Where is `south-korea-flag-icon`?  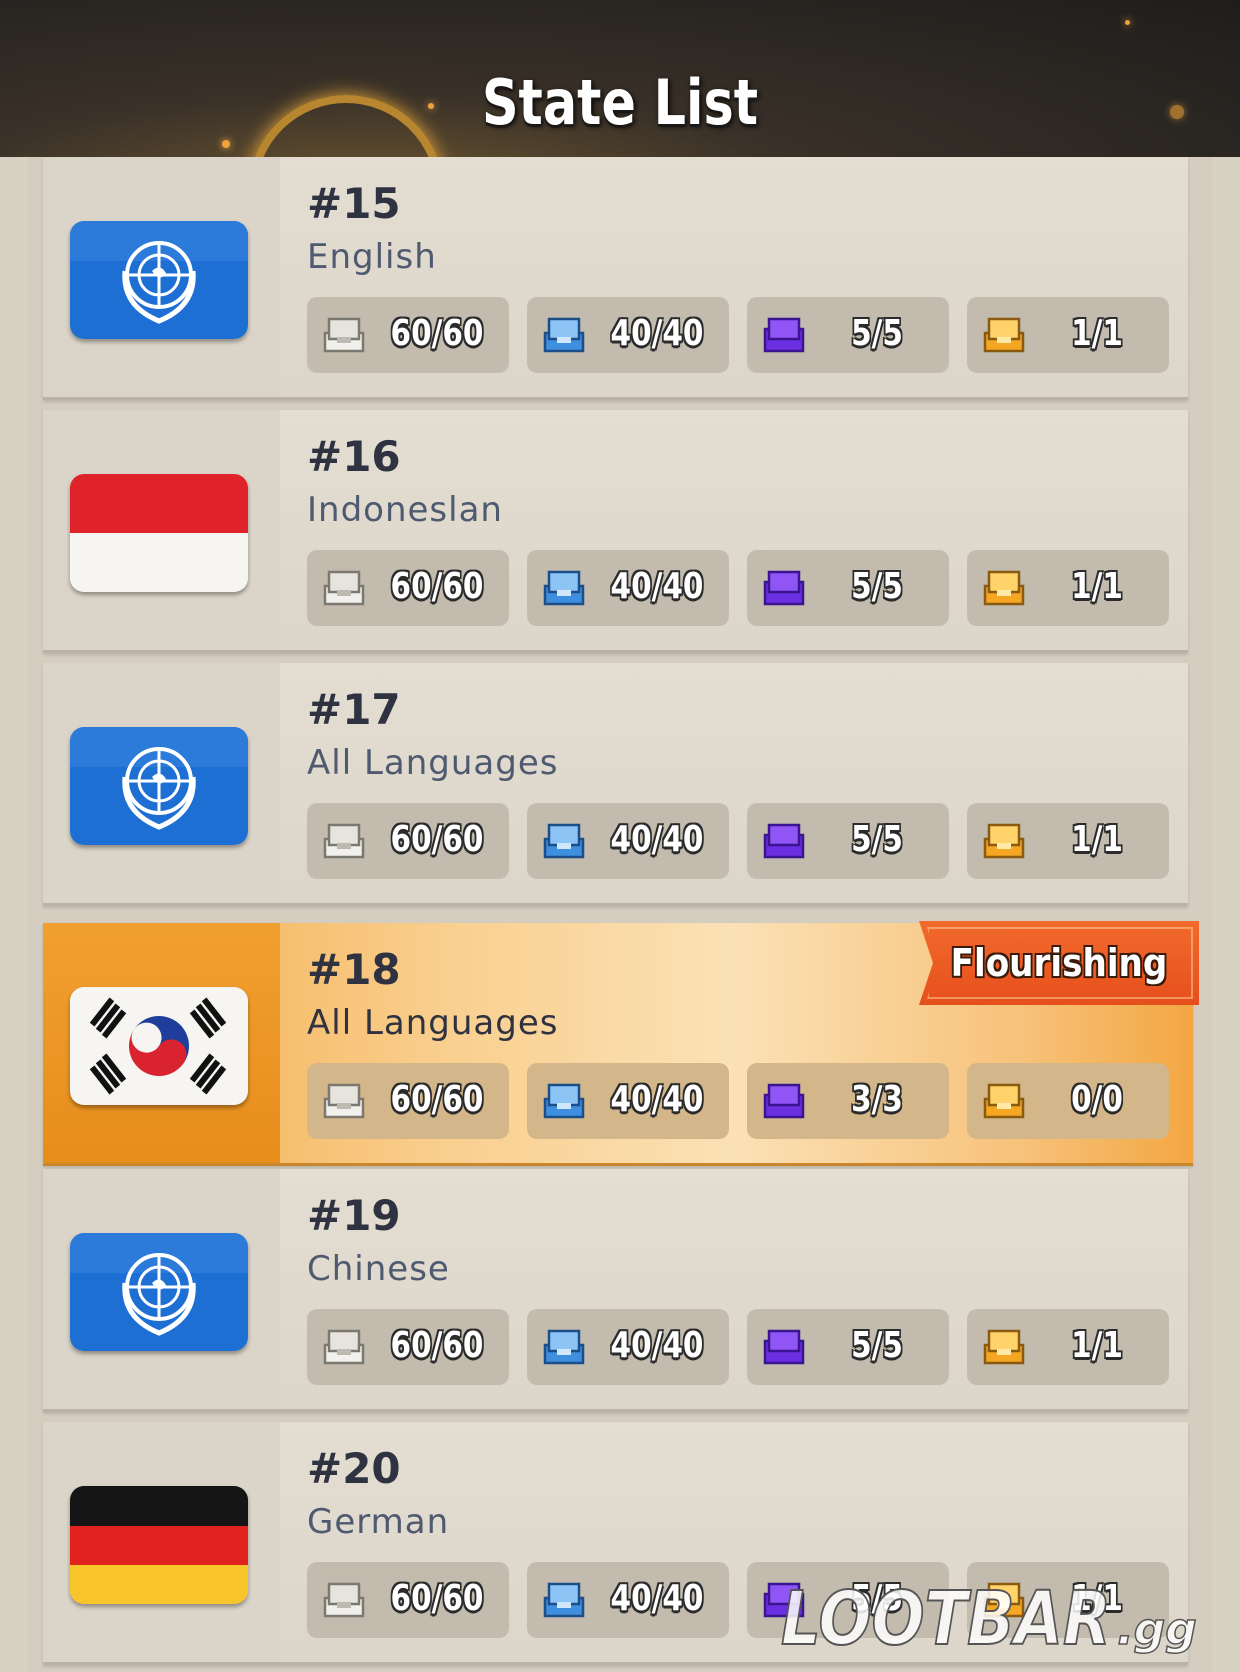 south-korea-flag-icon is located at coordinates (159, 1046).